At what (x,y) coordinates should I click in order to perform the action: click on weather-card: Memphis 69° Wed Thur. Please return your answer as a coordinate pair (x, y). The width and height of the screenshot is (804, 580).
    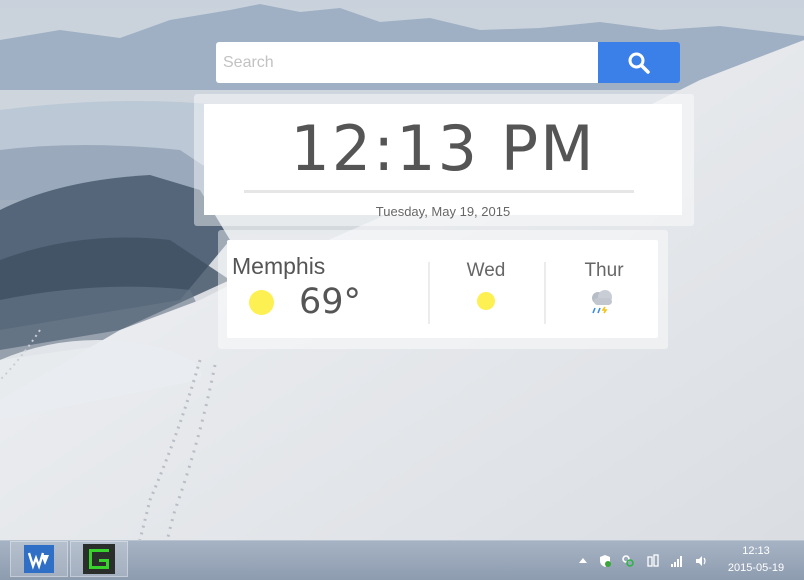
    Looking at the image, I should click on (442, 289).